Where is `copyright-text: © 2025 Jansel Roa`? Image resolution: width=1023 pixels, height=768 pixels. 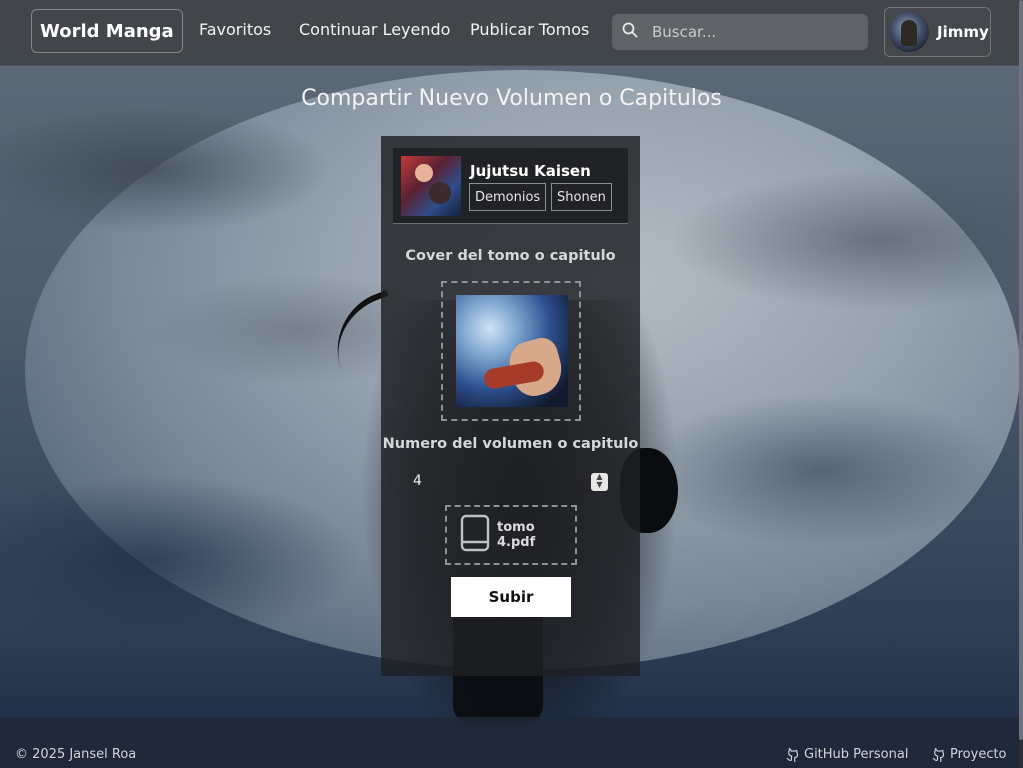
copyright-text: © 2025 Jansel Roa is located at coordinates (76, 754).